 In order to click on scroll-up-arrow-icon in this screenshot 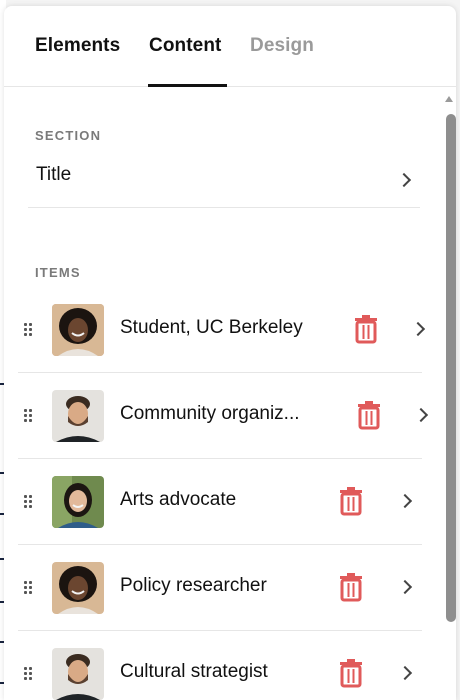, I will do `click(449, 99)`.